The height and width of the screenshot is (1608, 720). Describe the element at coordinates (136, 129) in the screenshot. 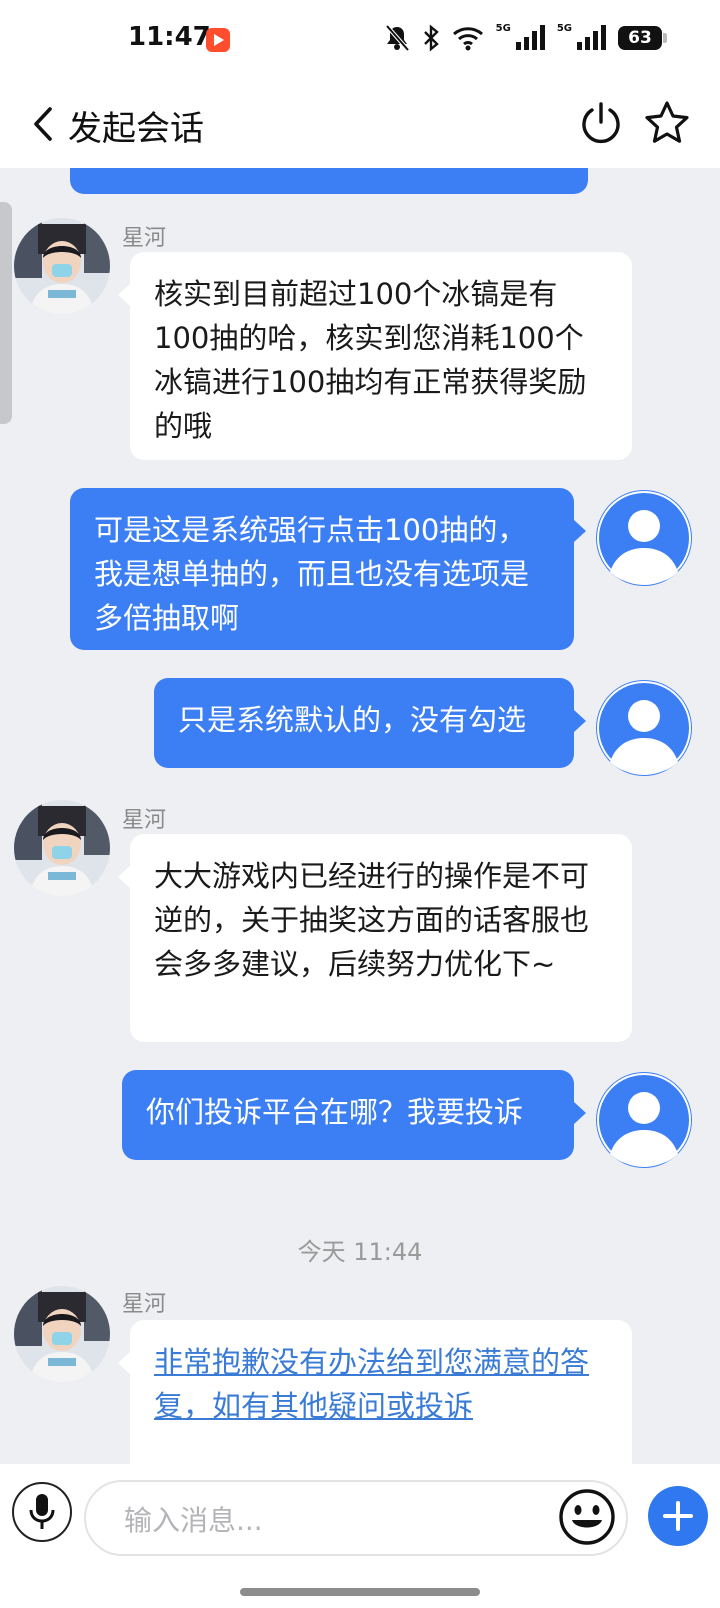

I see `page-title: 发起会话` at that location.